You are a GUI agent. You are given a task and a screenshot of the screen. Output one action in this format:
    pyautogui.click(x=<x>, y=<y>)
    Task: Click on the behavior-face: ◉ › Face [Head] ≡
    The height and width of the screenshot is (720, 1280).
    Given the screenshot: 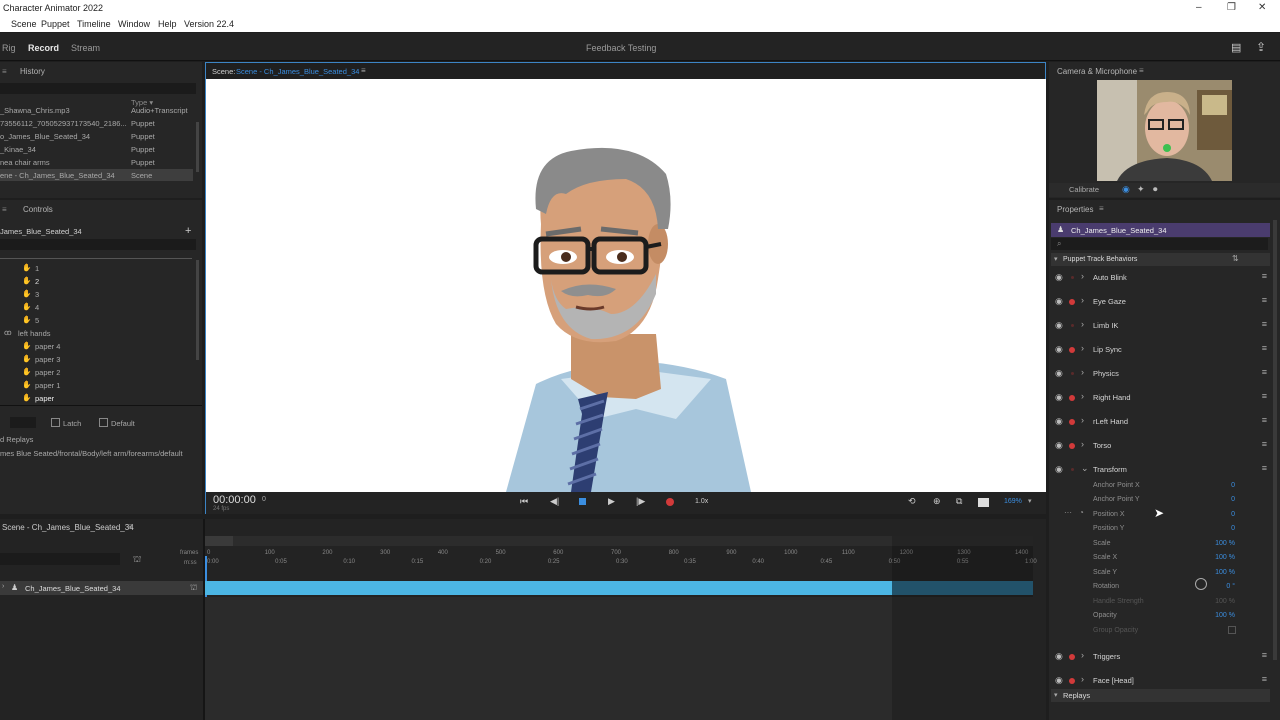 What is the action you would take?
    pyautogui.click(x=1159, y=681)
    